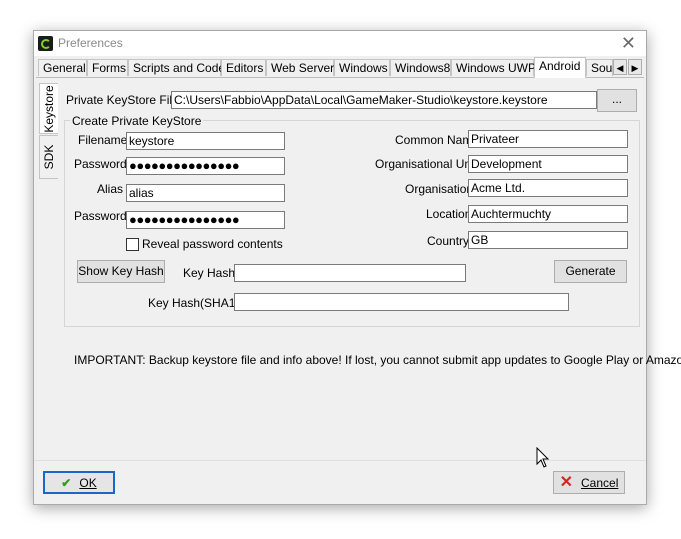 Image resolution: width=681 pixels, height=539 pixels. Describe the element at coordinates (620, 67) in the screenshot. I see `tab-scroll-left-icon: ◀` at that location.